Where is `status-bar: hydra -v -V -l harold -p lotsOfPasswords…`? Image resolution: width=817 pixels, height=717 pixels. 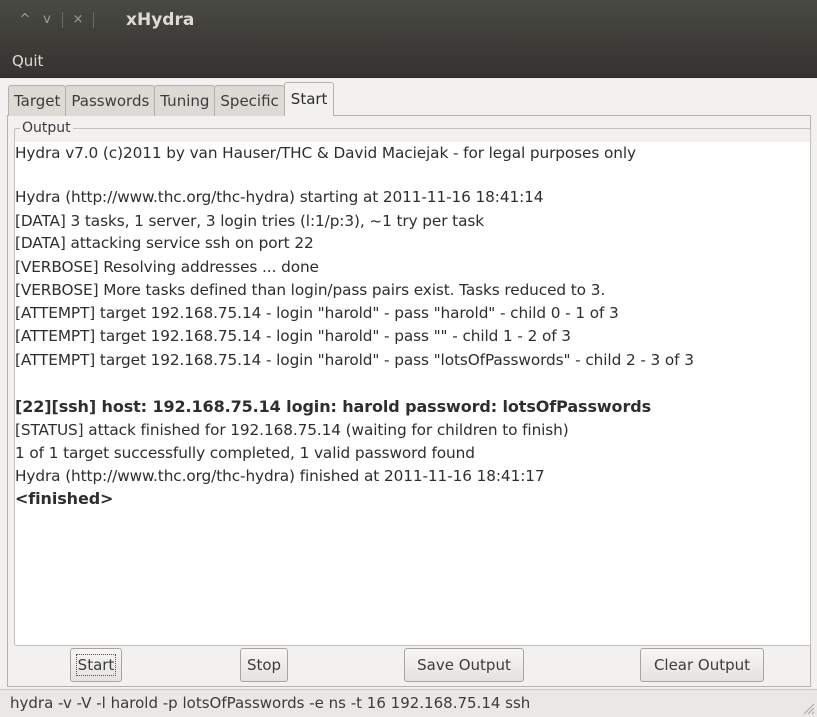
status-bar: hydra -v -V -l harold -p lotsOfPasswords… is located at coordinates (408, 703).